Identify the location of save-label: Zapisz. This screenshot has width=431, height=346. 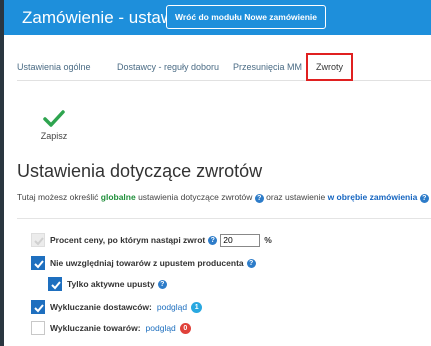
(54, 136).